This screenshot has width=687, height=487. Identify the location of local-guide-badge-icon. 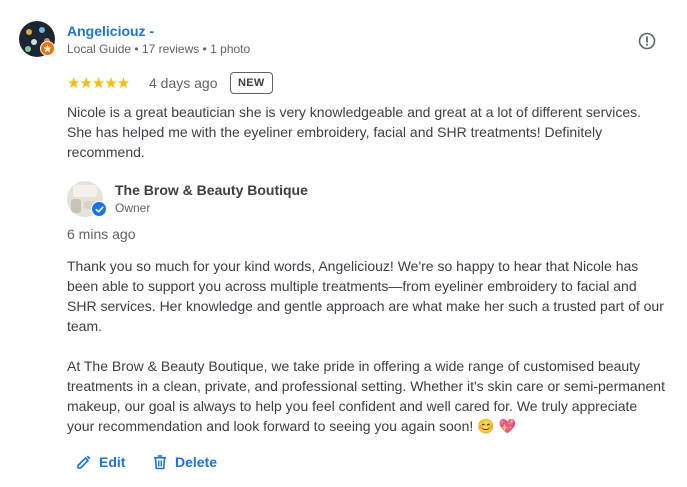
(47, 48).